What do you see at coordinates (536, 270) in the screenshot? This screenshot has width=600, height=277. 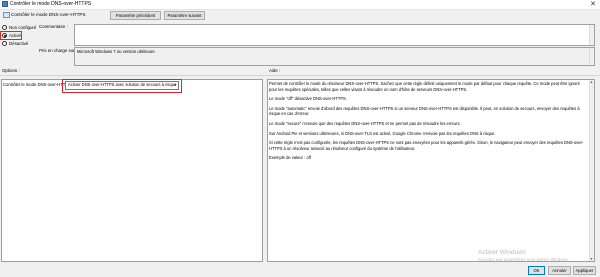 I see `ok-button: OK` at bounding box center [536, 270].